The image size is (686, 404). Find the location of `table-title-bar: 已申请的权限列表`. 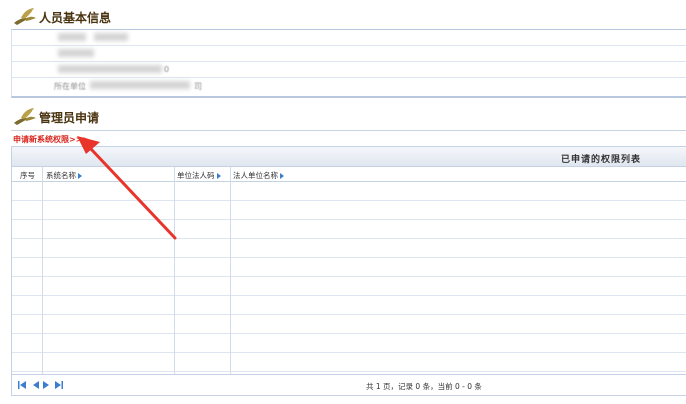

table-title-bar: 已申请的权限列表 is located at coordinates (349, 157).